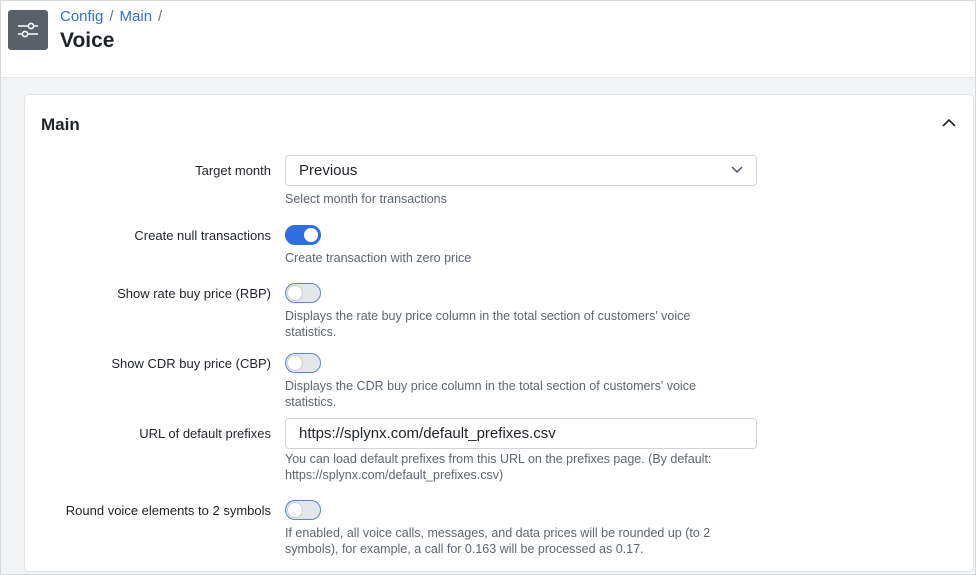 Image resolution: width=976 pixels, height=575 pixels. What do you see at coordinates (328, 170) in the screenshot?
I see `target-month-value: Previous` at bounding box center [328, 170].